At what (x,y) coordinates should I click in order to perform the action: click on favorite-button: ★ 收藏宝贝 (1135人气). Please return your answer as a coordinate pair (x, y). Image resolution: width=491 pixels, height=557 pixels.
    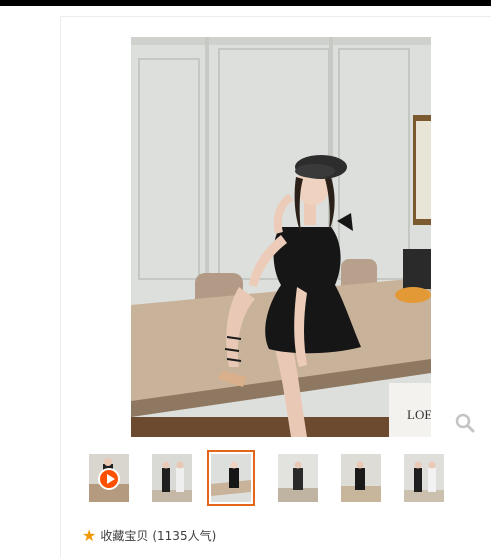
    Looking at the image, I should click on (149, 535).